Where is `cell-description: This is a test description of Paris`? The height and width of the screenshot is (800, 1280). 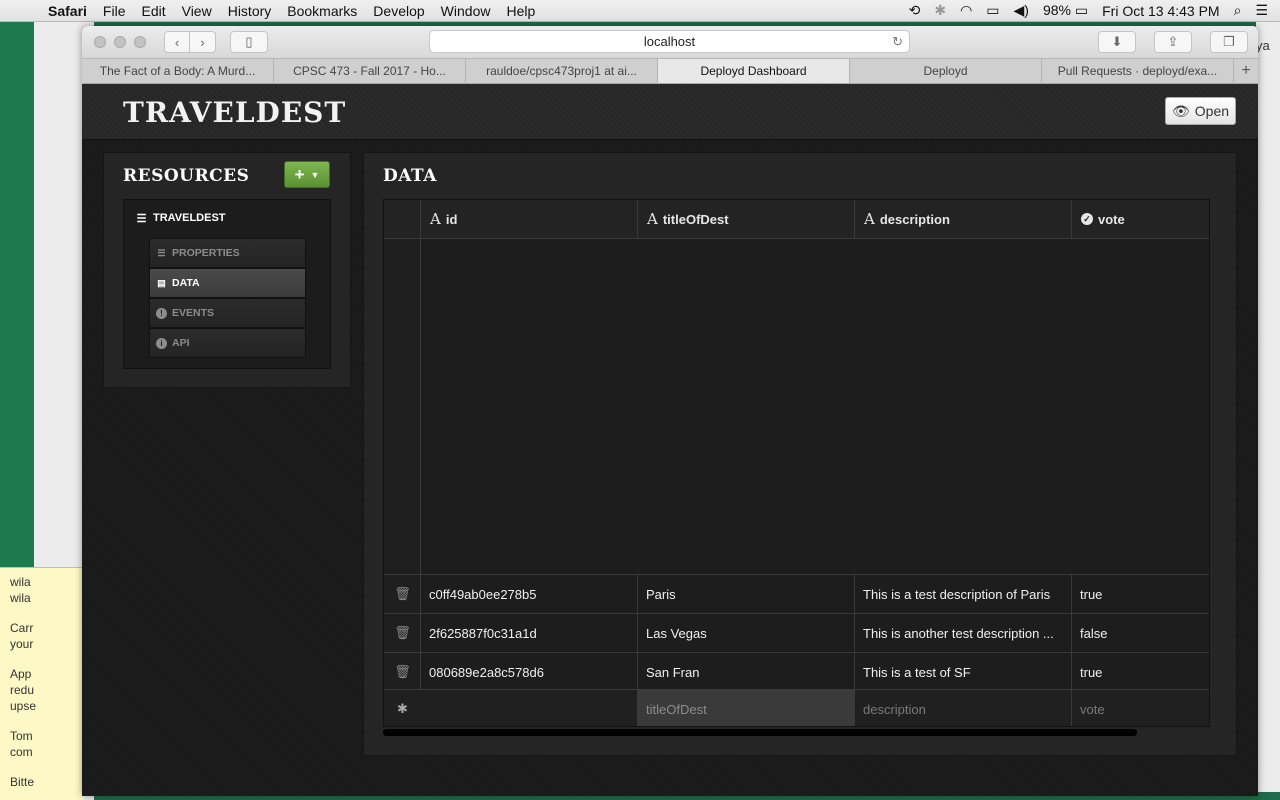 cell-description: This is a test description of Paris is located at coordinates (963, 594).